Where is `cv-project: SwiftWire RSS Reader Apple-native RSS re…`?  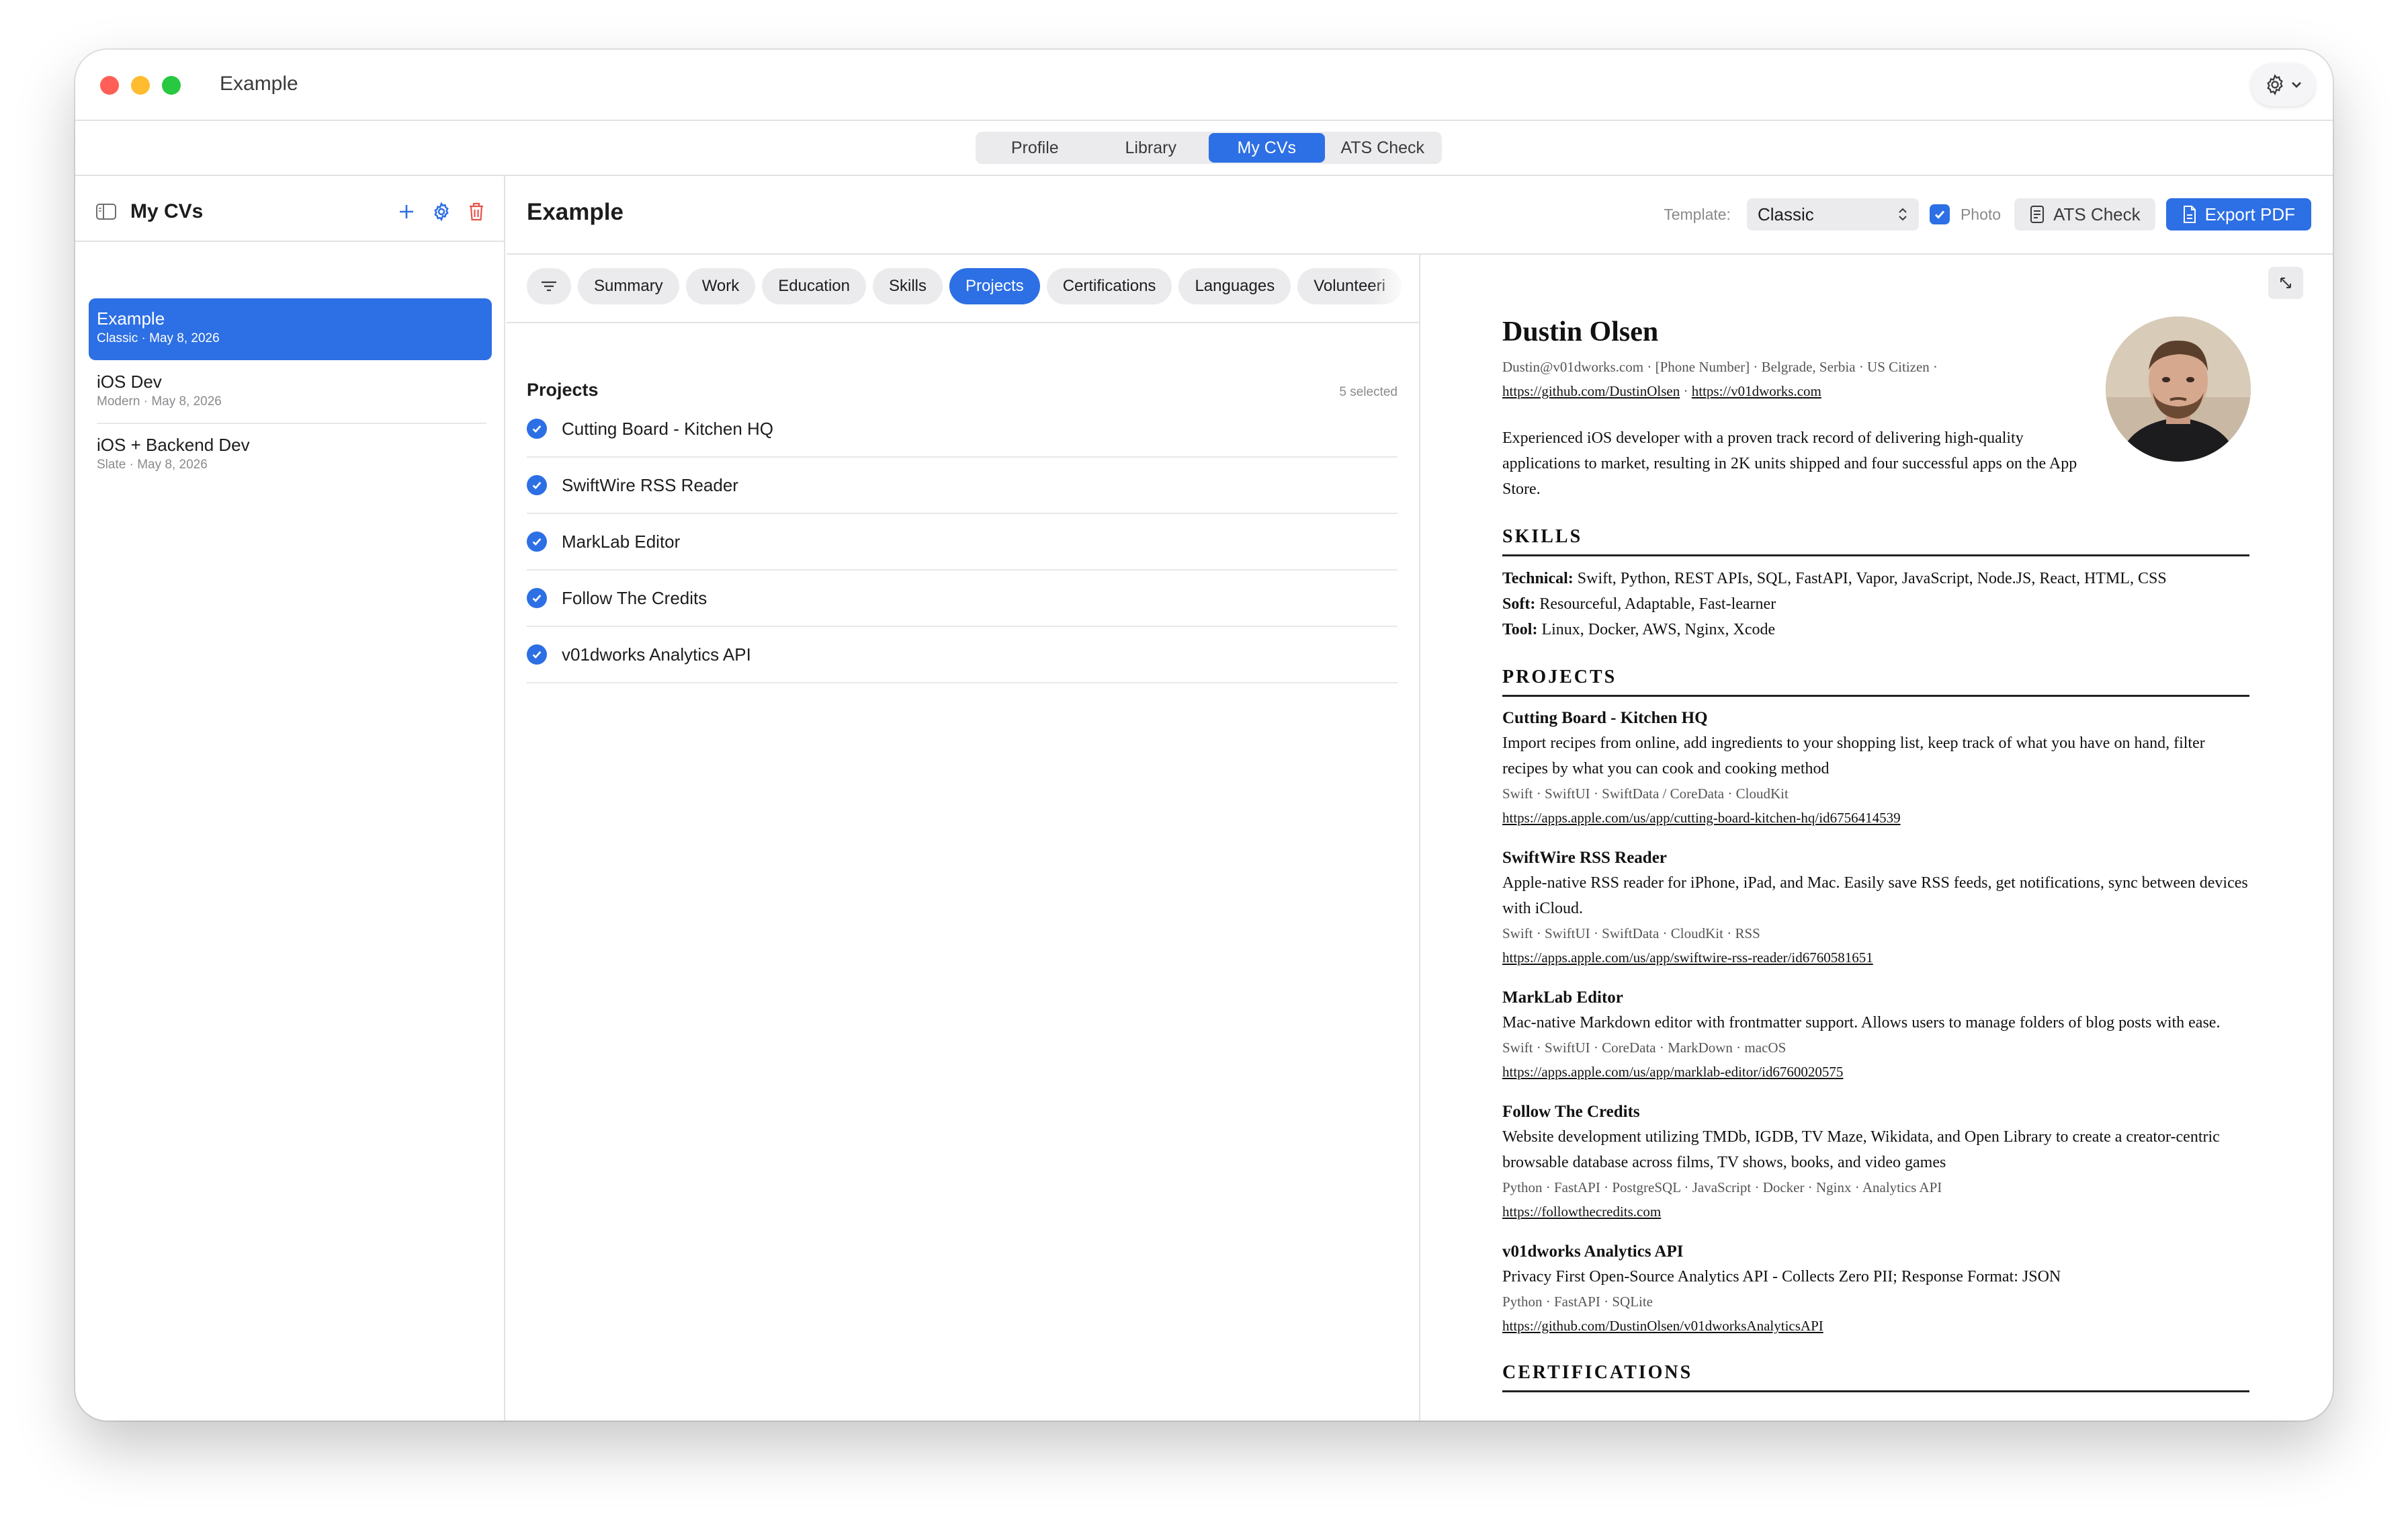 cv-project: SwiftWire RSS Reader Apple-native RSS re… is located at coordinates (1875, 908).